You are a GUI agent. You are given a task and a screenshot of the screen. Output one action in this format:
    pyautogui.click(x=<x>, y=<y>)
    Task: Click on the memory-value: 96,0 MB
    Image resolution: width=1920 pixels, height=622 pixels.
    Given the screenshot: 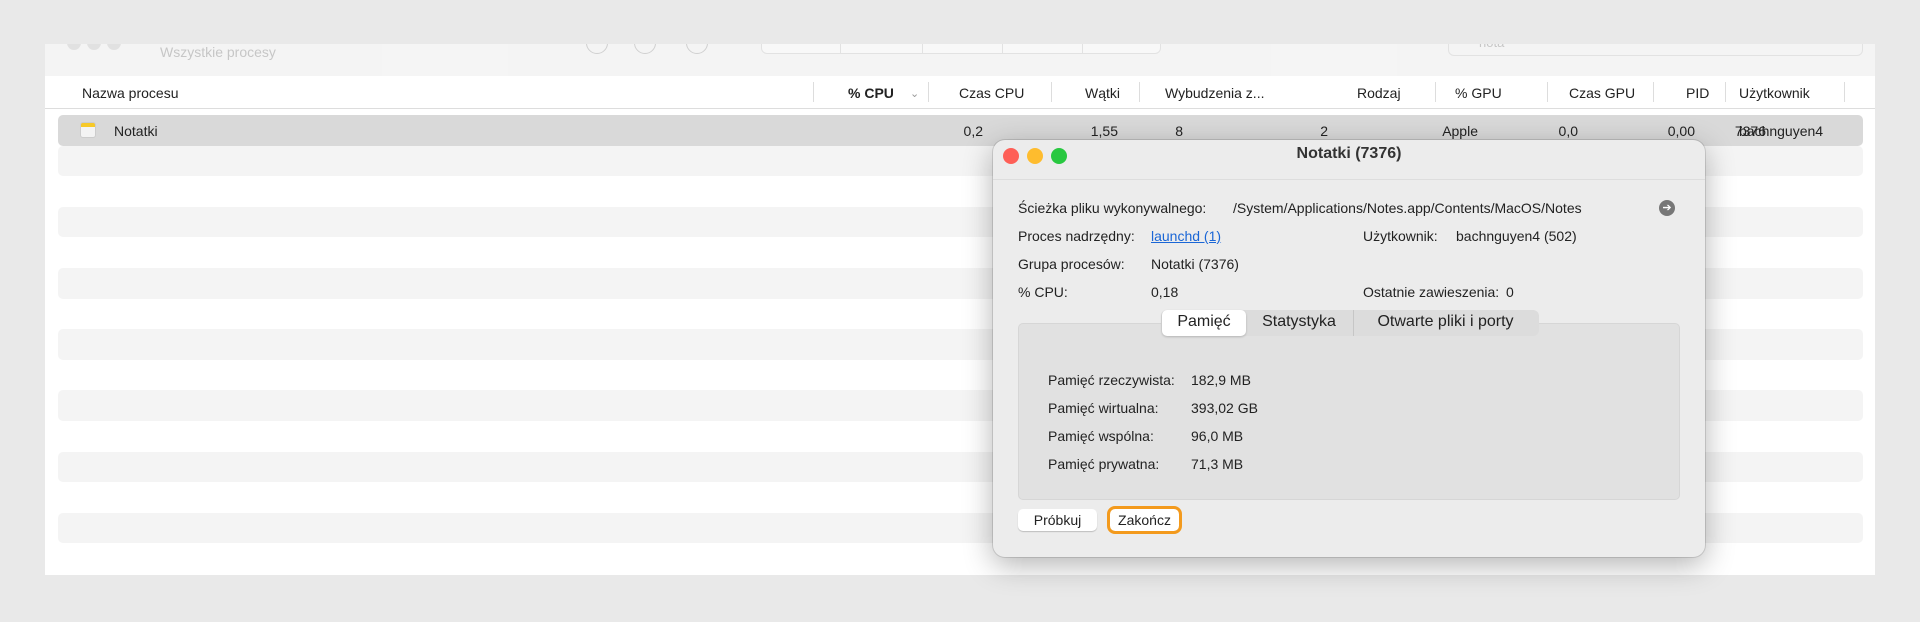 What is the action you would take?
    pyautogui.click(x=1217, y=436)
    